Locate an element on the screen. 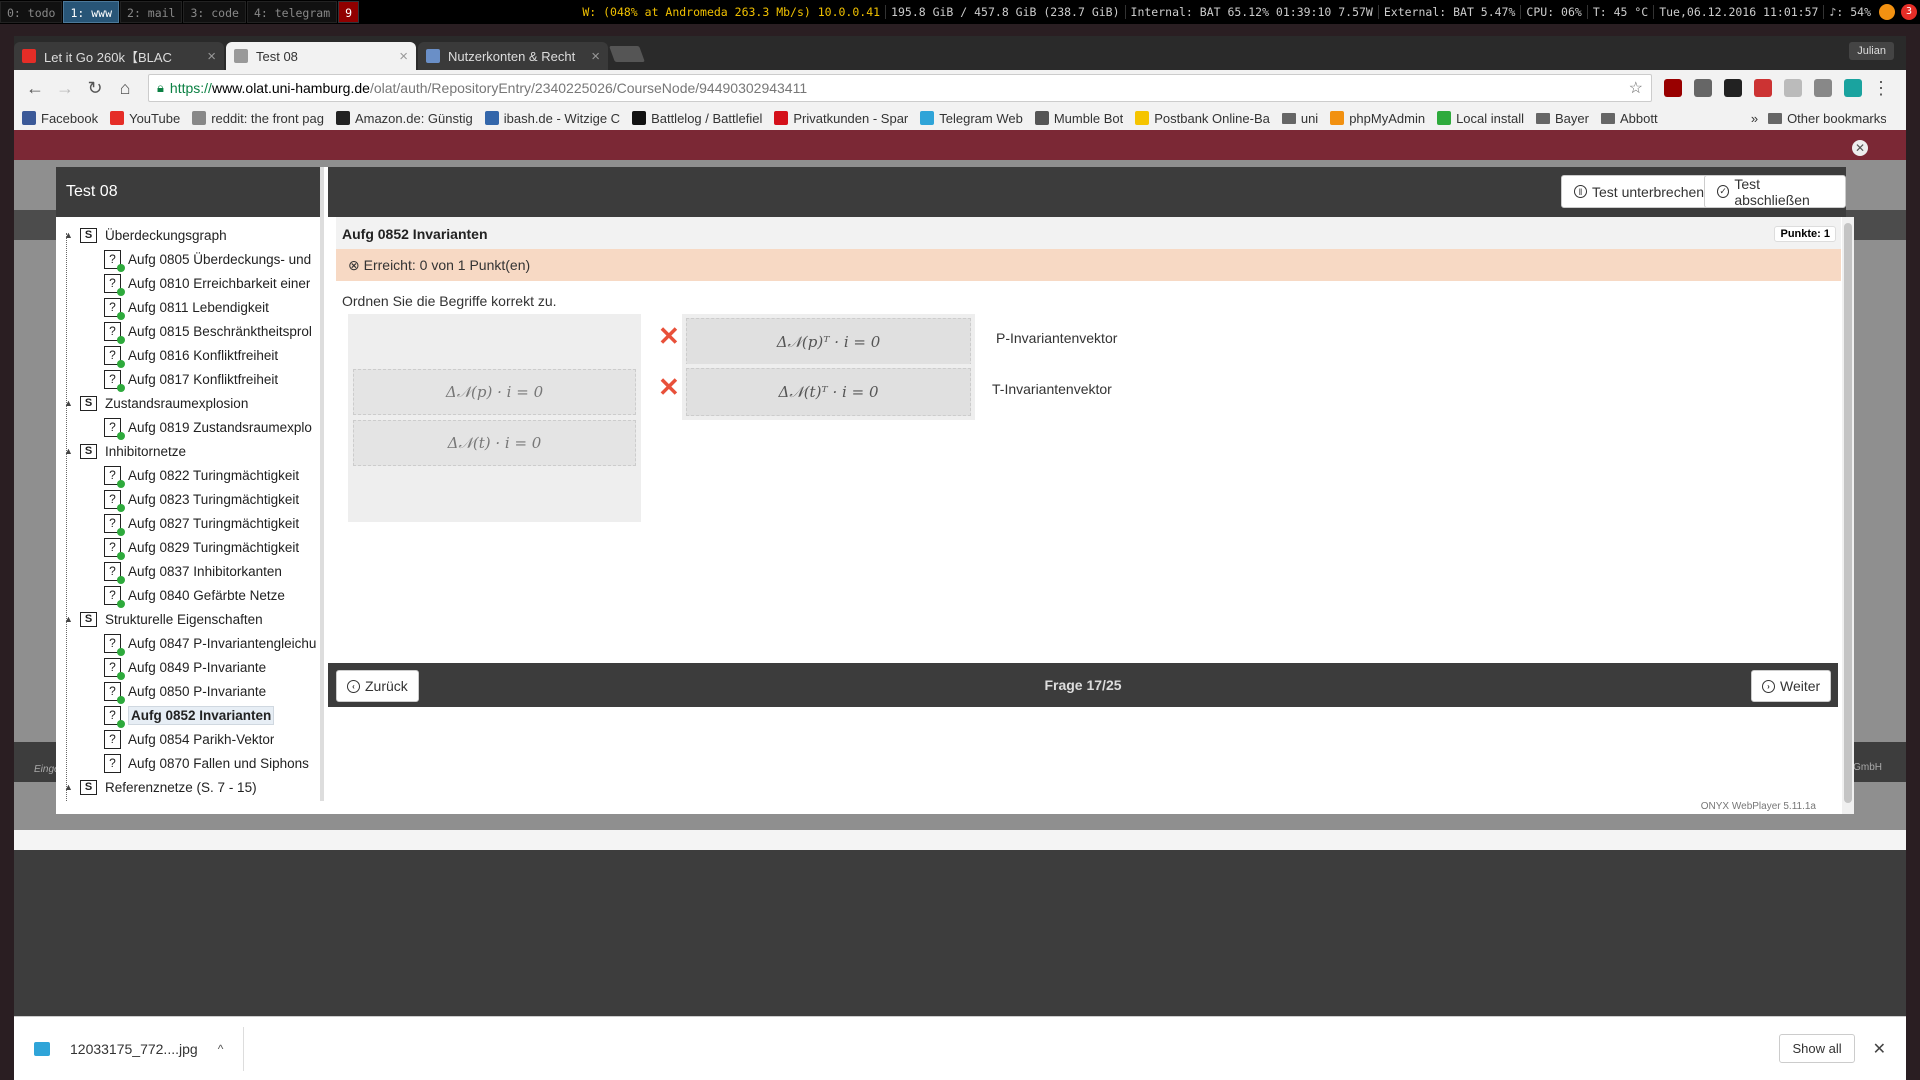 The height and width of the screenshot is (1080, 1920). close-icon: ✕ is located at coordinates (1879, 1049).